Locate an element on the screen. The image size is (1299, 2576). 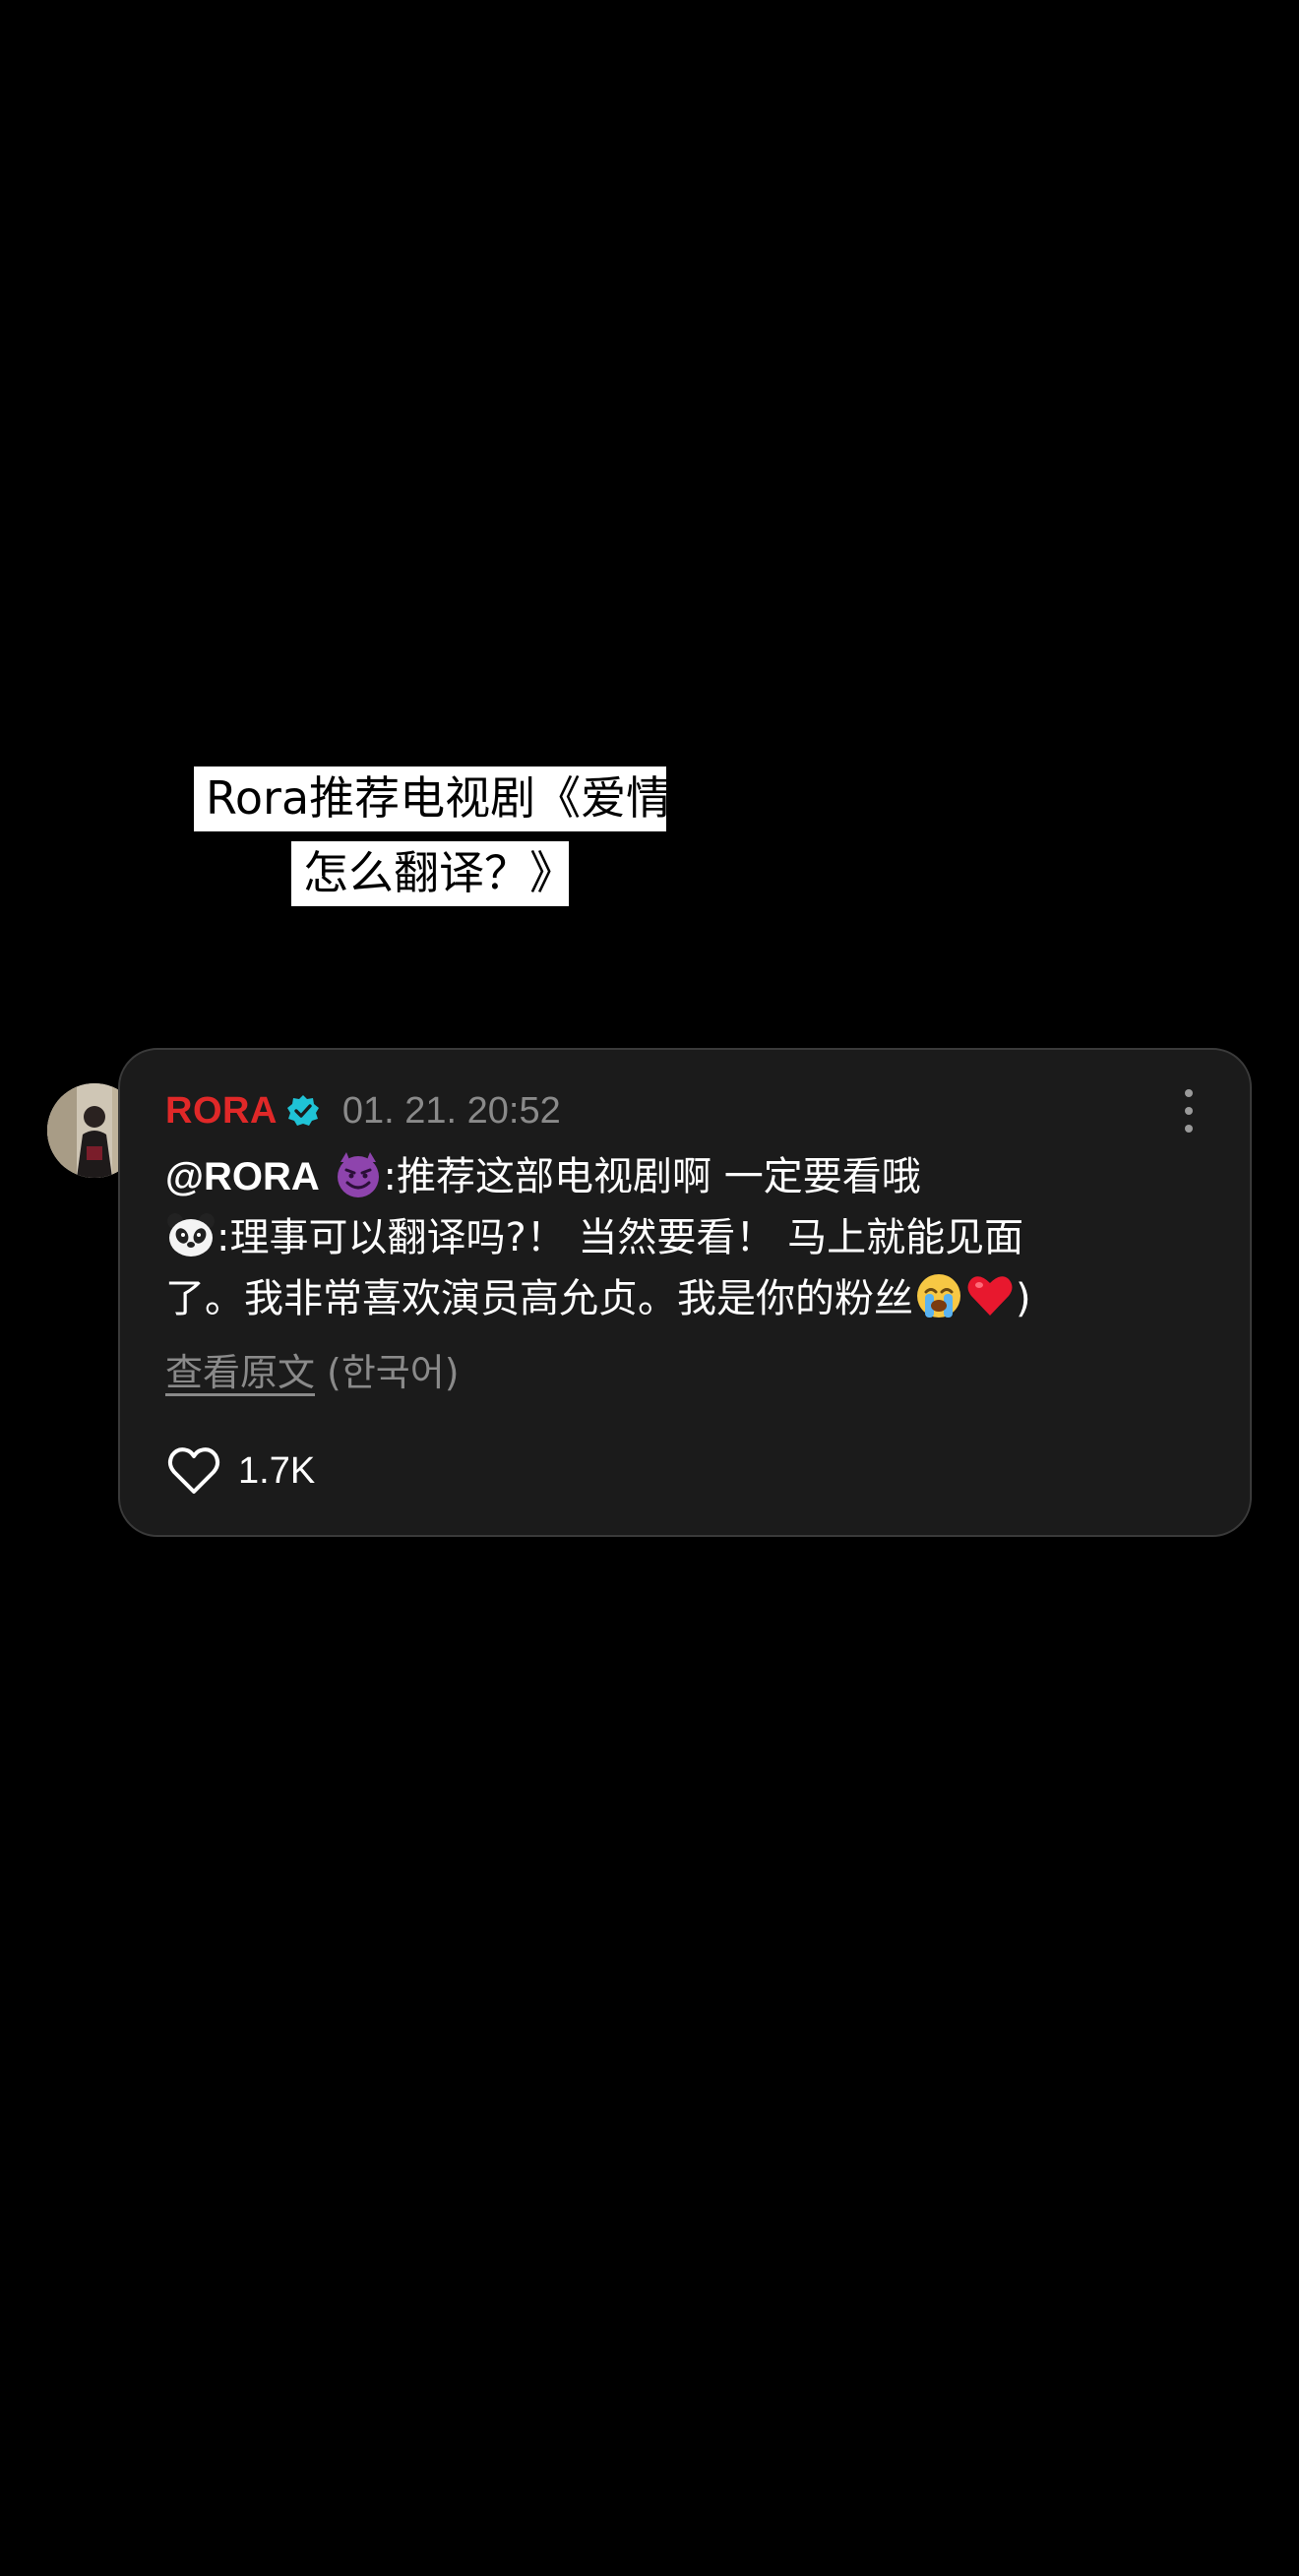
comment-line-1-text: :推荐这部电视剧啊 一定要看哦 is located at coordinates (652, 1176).